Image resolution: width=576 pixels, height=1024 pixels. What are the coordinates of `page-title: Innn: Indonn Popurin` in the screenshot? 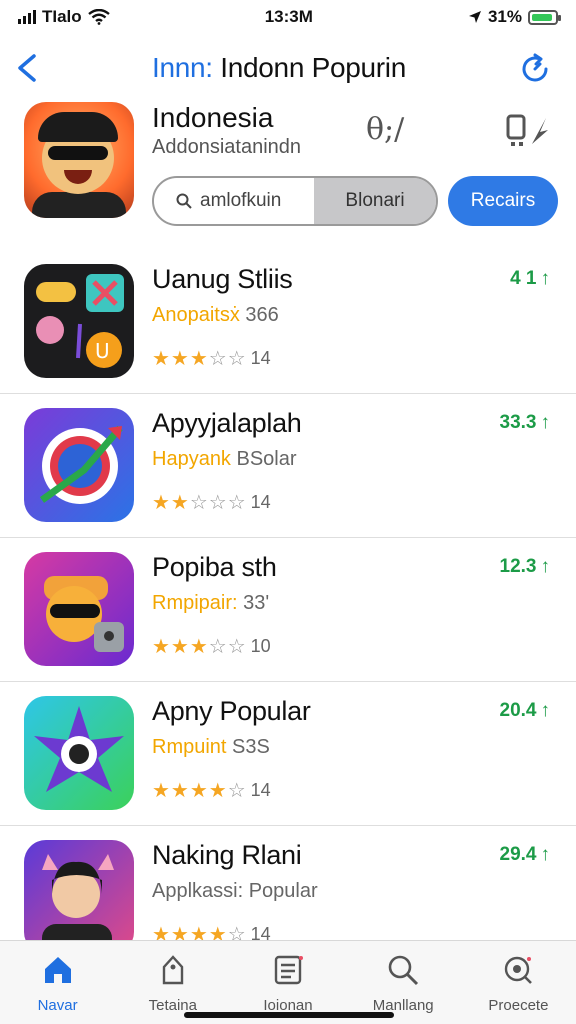 It's located at (279, 68).